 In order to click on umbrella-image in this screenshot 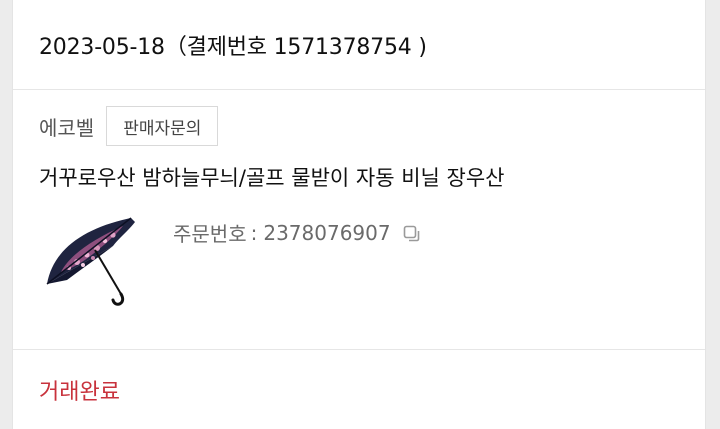, I will do `click(90, 261)`.